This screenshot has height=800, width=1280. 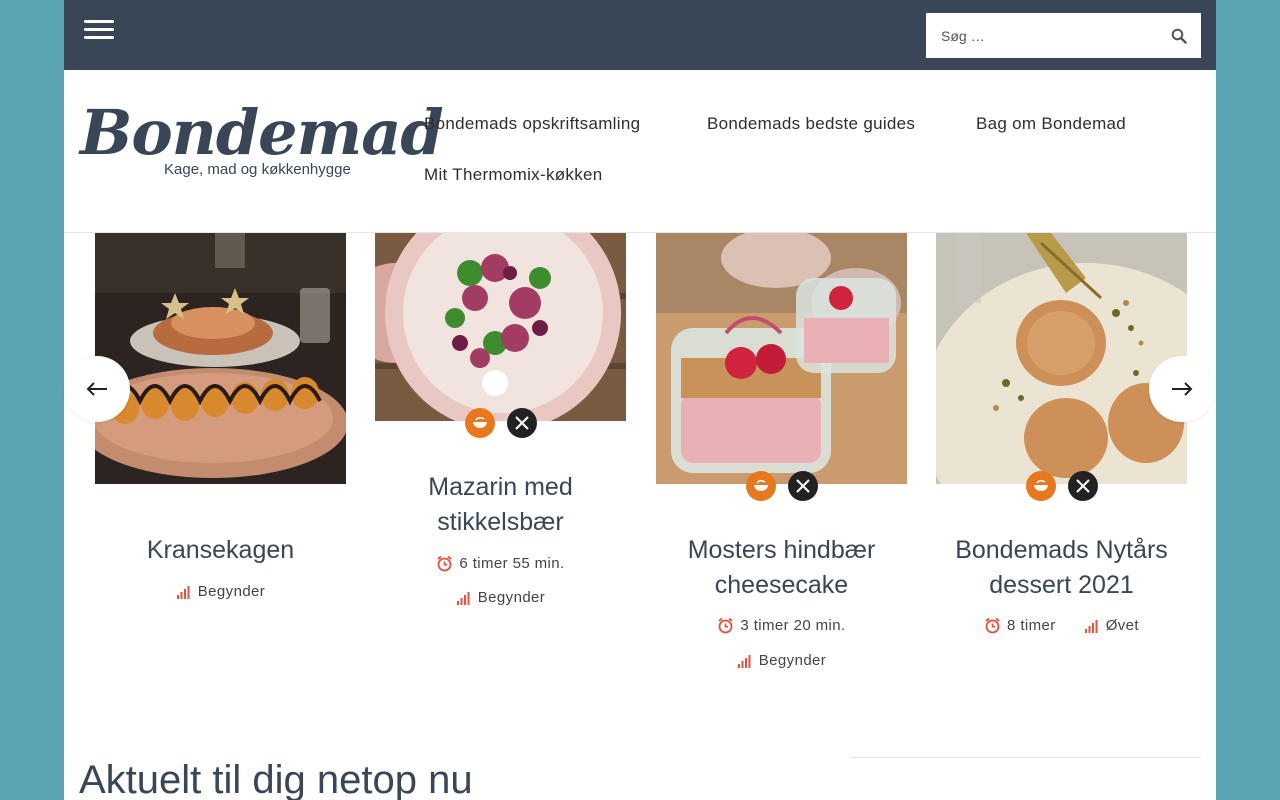 What do you see at coordinates (781, 358) in the screenshot?
I see `recipe-image-cheesecake` at bounding box center [781, 358].